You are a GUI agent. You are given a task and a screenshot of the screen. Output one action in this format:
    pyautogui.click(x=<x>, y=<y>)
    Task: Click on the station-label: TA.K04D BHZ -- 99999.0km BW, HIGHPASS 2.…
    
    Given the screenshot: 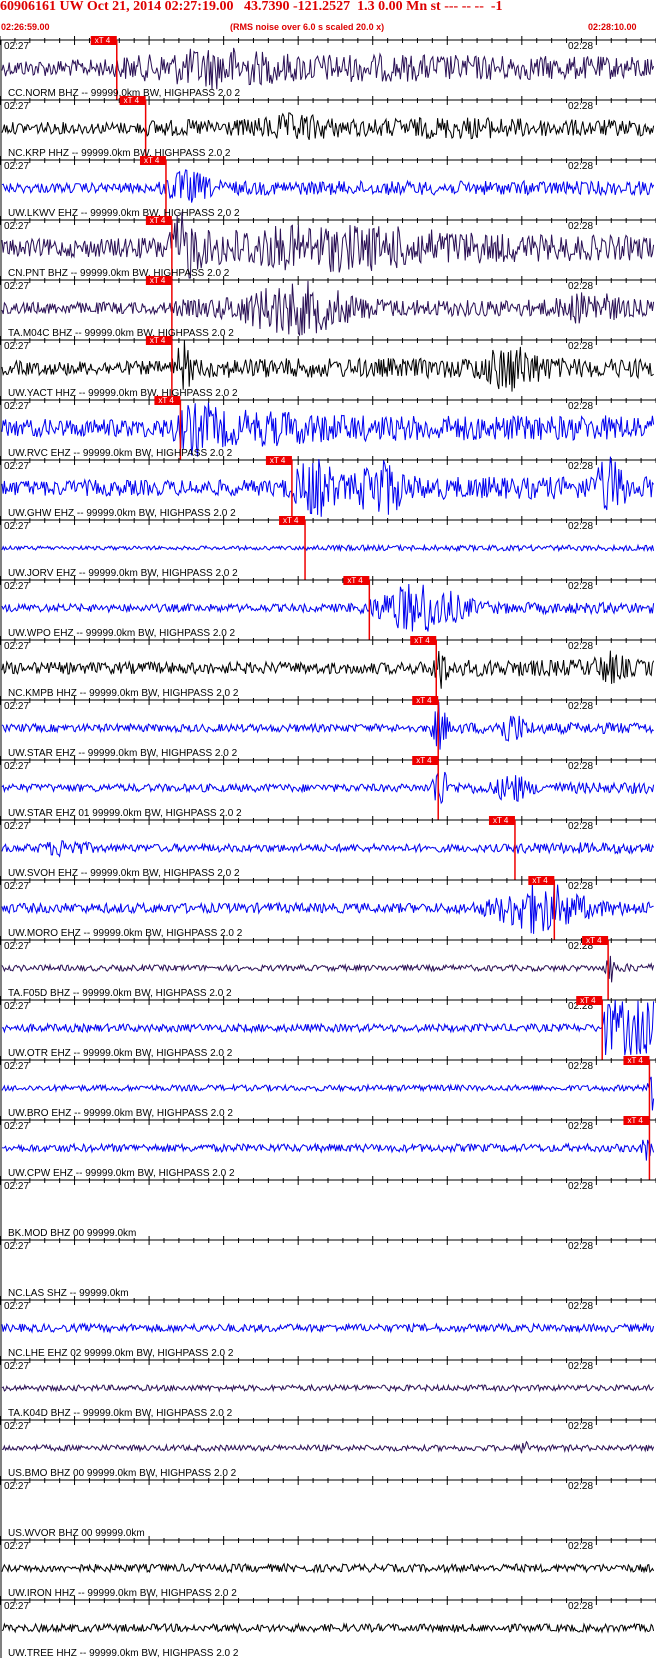 What is the action you would take?
    pyautogui.click(x=120, y=1413)
    